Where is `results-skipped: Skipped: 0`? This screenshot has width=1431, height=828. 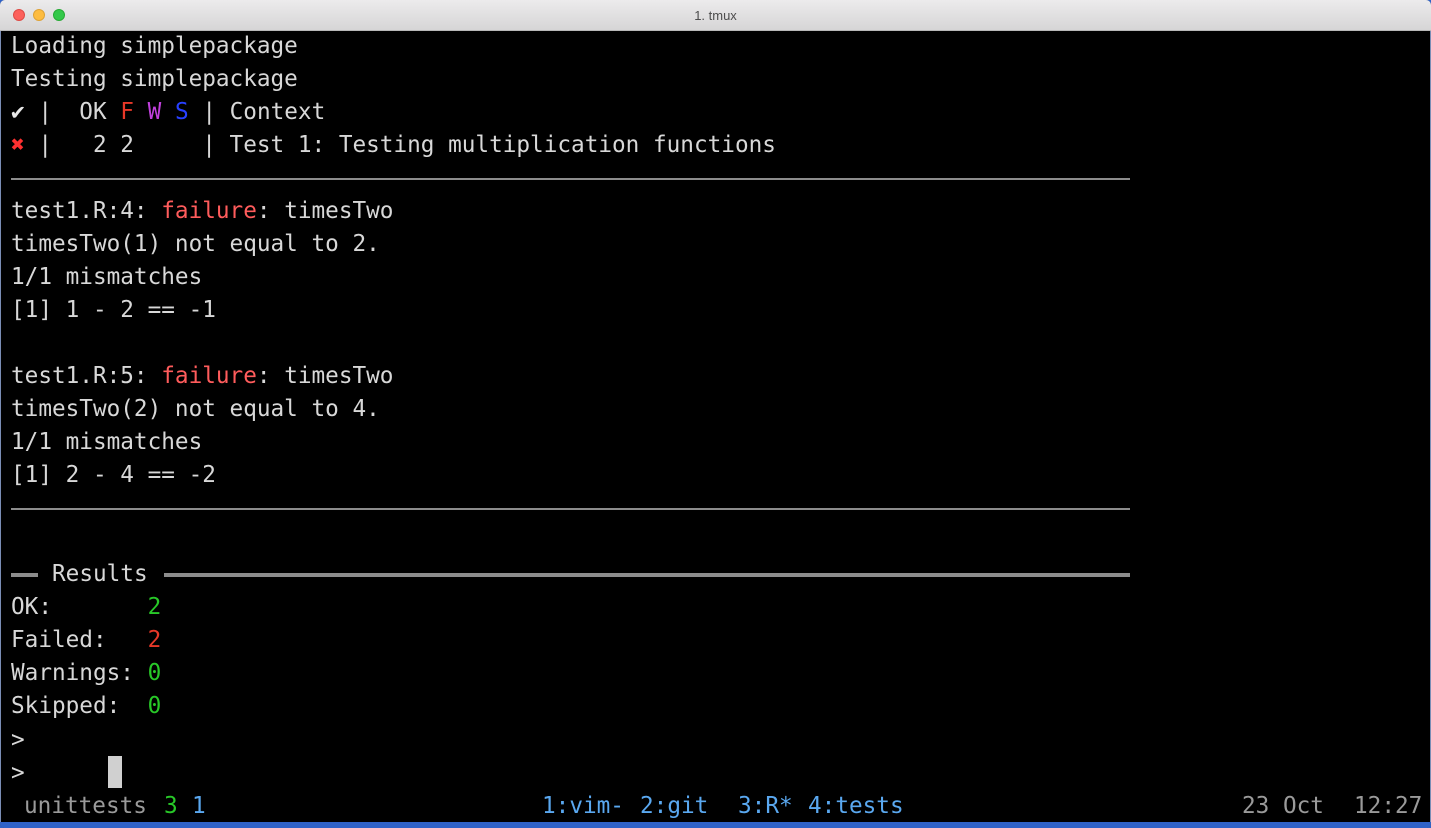
results-skipped: Skipped: 0 is located at coordinates (86, 706).